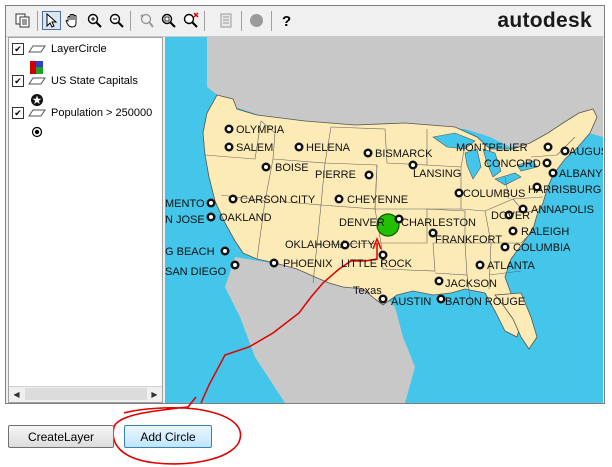 The width and height of the screenshot is (612, 467). What do you see at coordinates (235, 265) in the screenshot?
I see `city-marker-san-diego` at bounding box center [235, 265].